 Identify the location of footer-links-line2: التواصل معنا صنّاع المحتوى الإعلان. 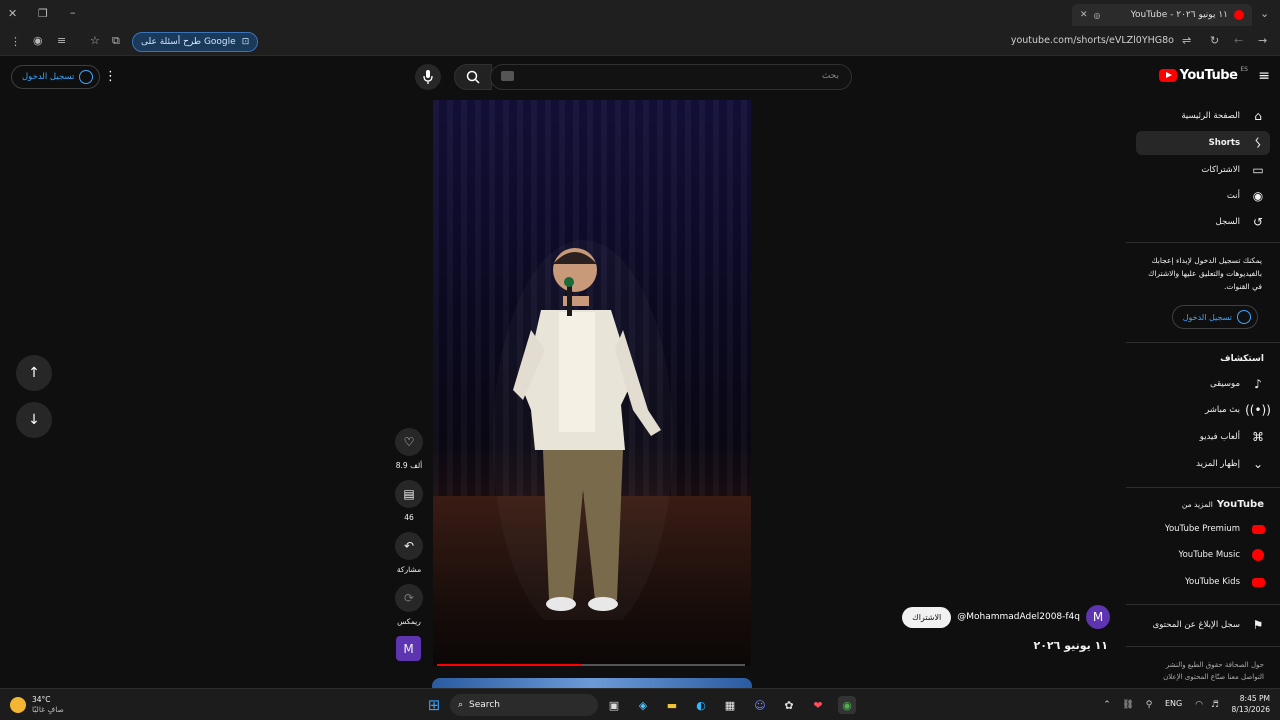
(1213, 677).